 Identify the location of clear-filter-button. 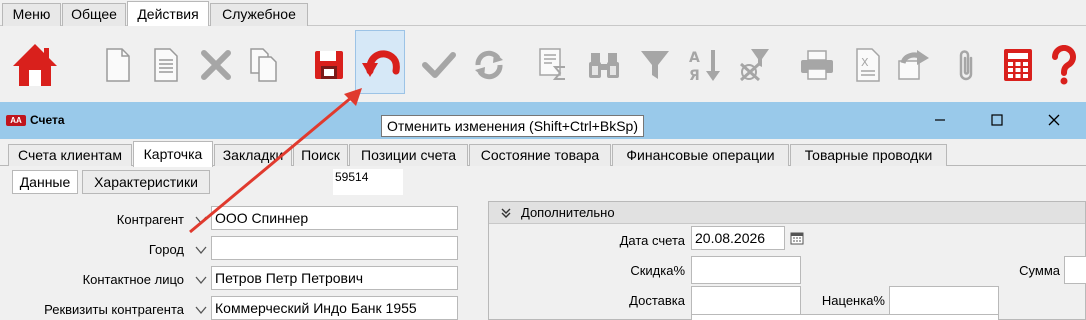
(755, 65).